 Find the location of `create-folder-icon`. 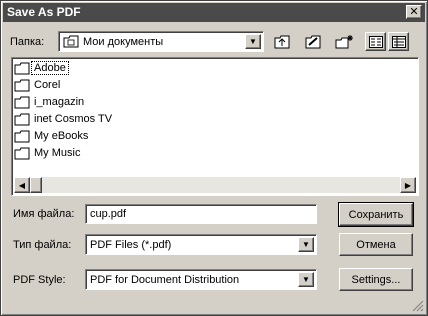

create-folder-icon is located at coordinates (312, 41).